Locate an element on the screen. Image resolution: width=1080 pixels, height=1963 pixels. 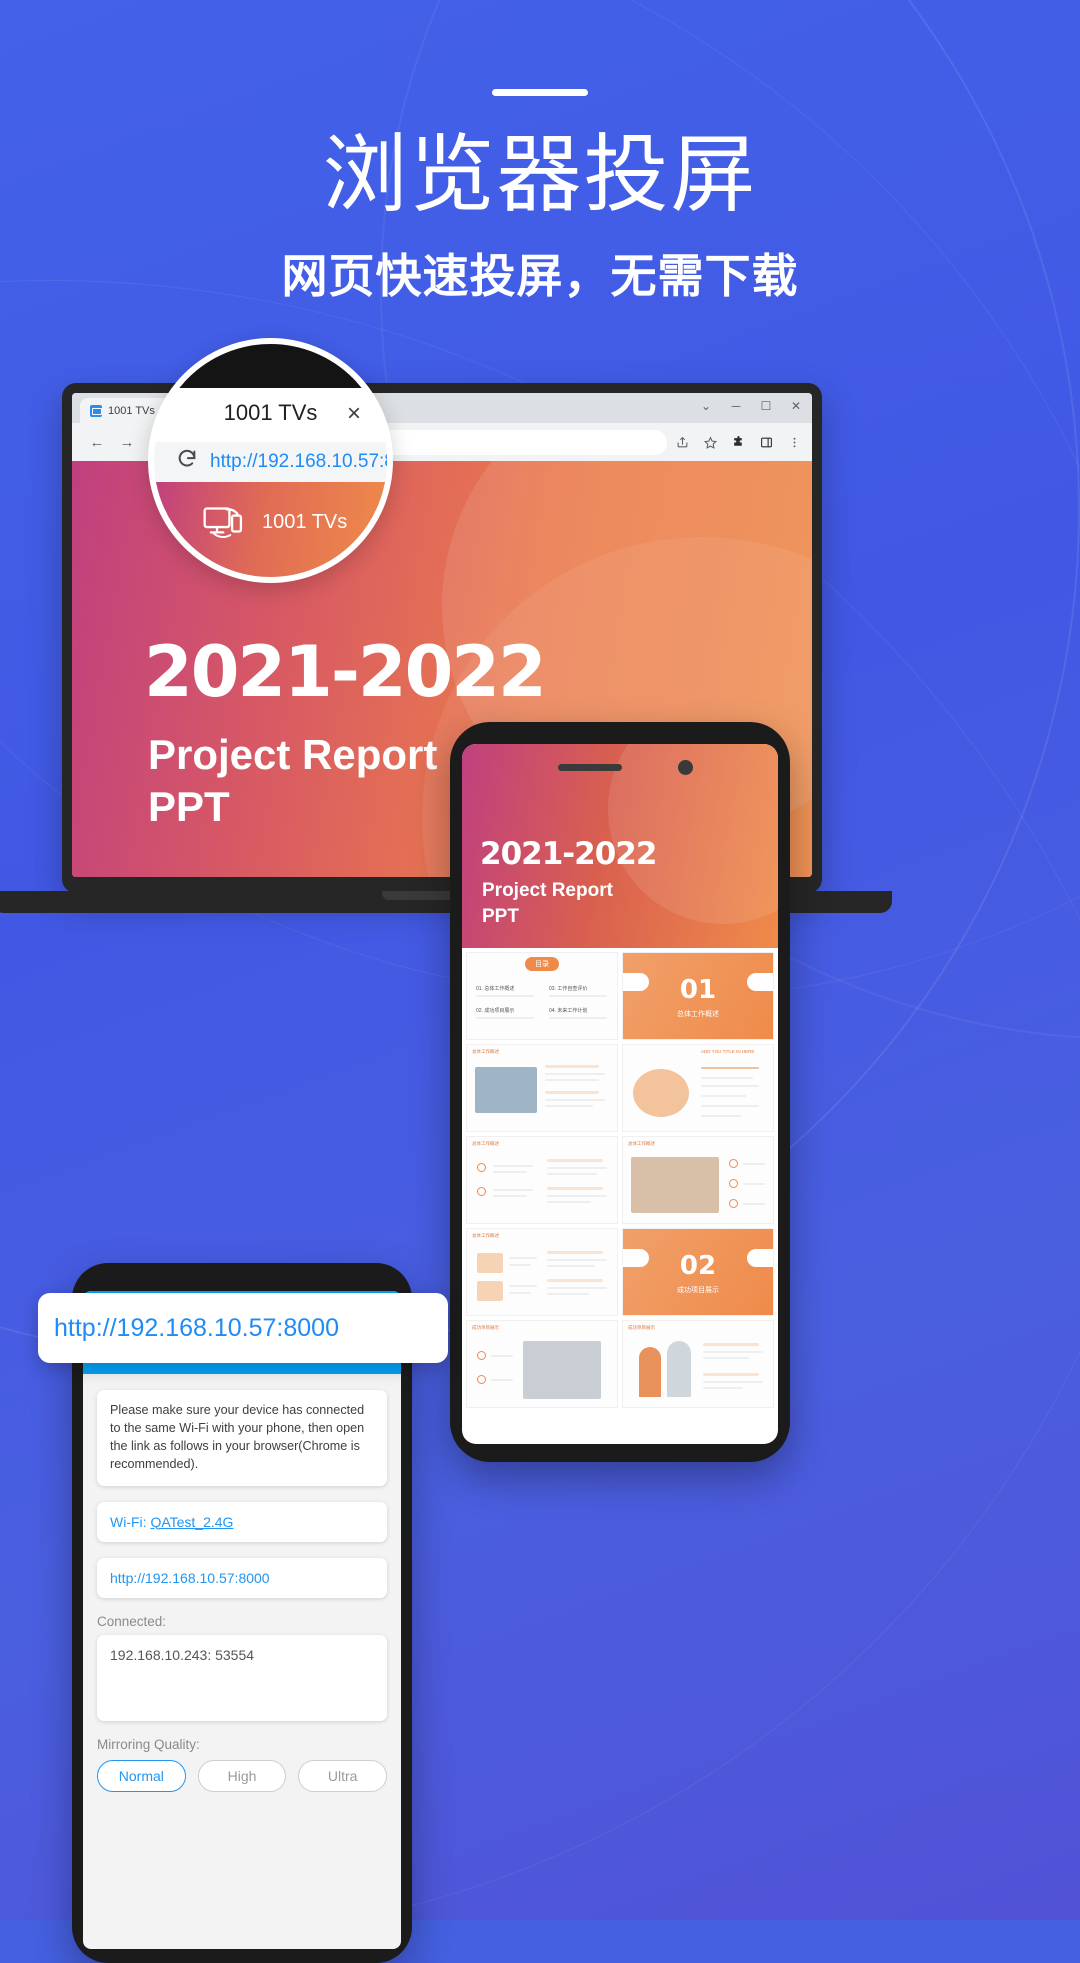
cast-button: 1001 TVs is located at coordinates (274, 522).